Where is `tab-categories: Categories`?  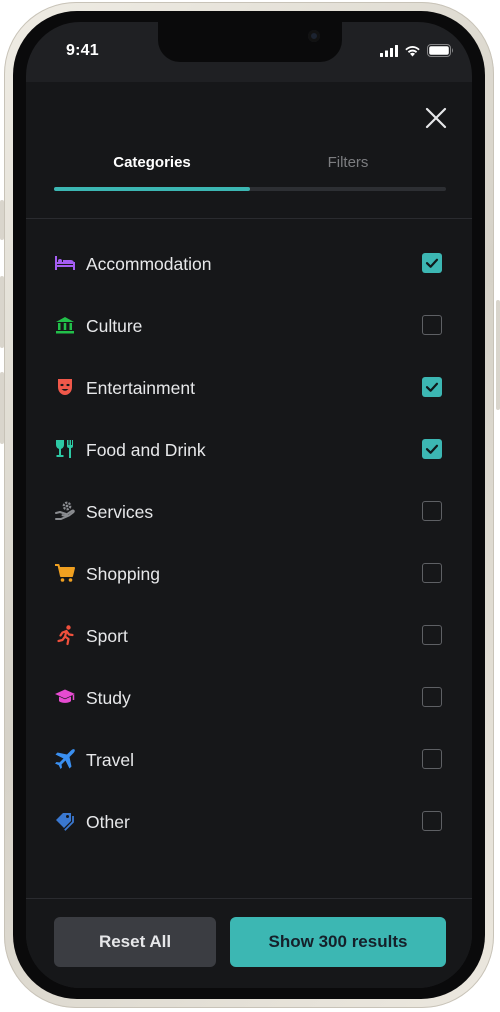
tab-categories: Categories is located at coordinates (152, 162).